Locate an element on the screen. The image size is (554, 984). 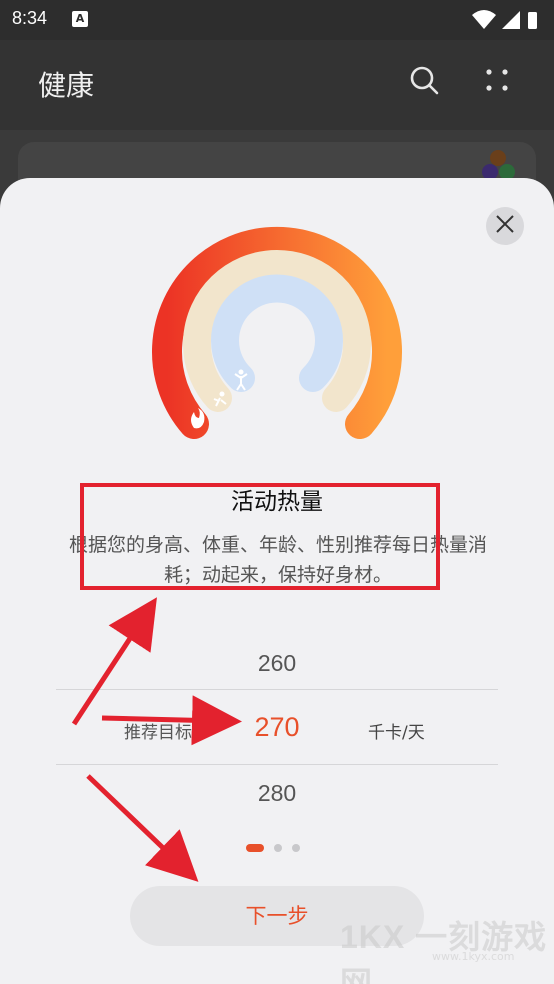
watermark-url: www.1kyx.com is located at coordinates (473, 956).